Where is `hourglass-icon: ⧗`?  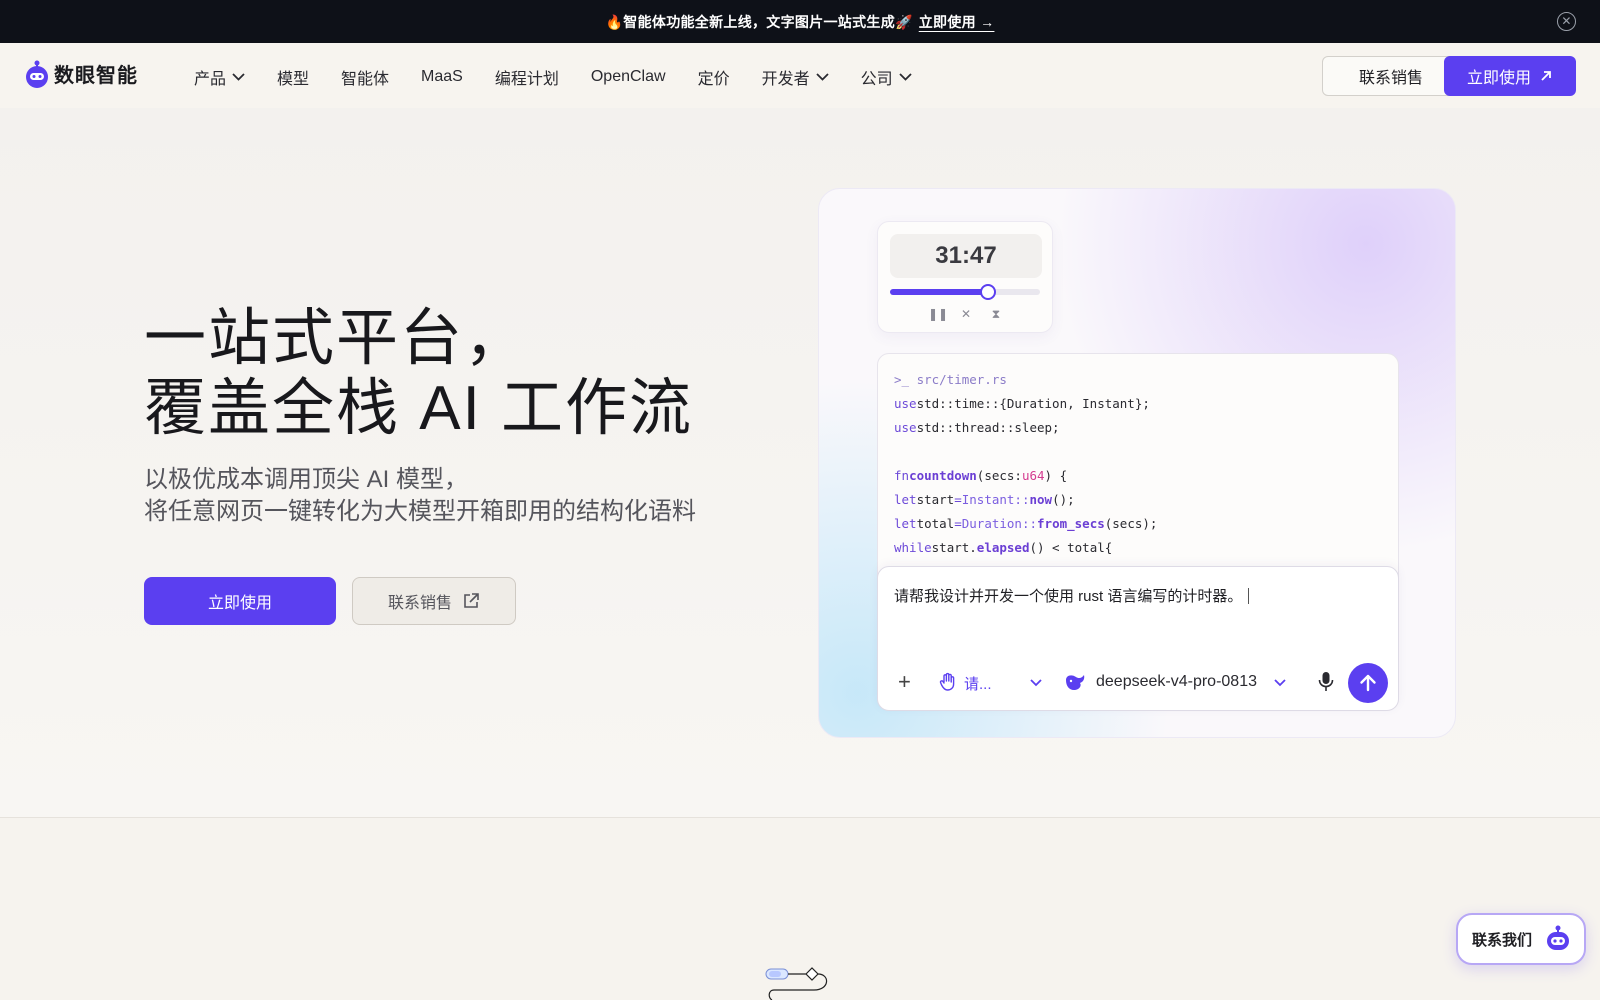 hourglass-icon: ⧗ is located at coordinates (996, 314).